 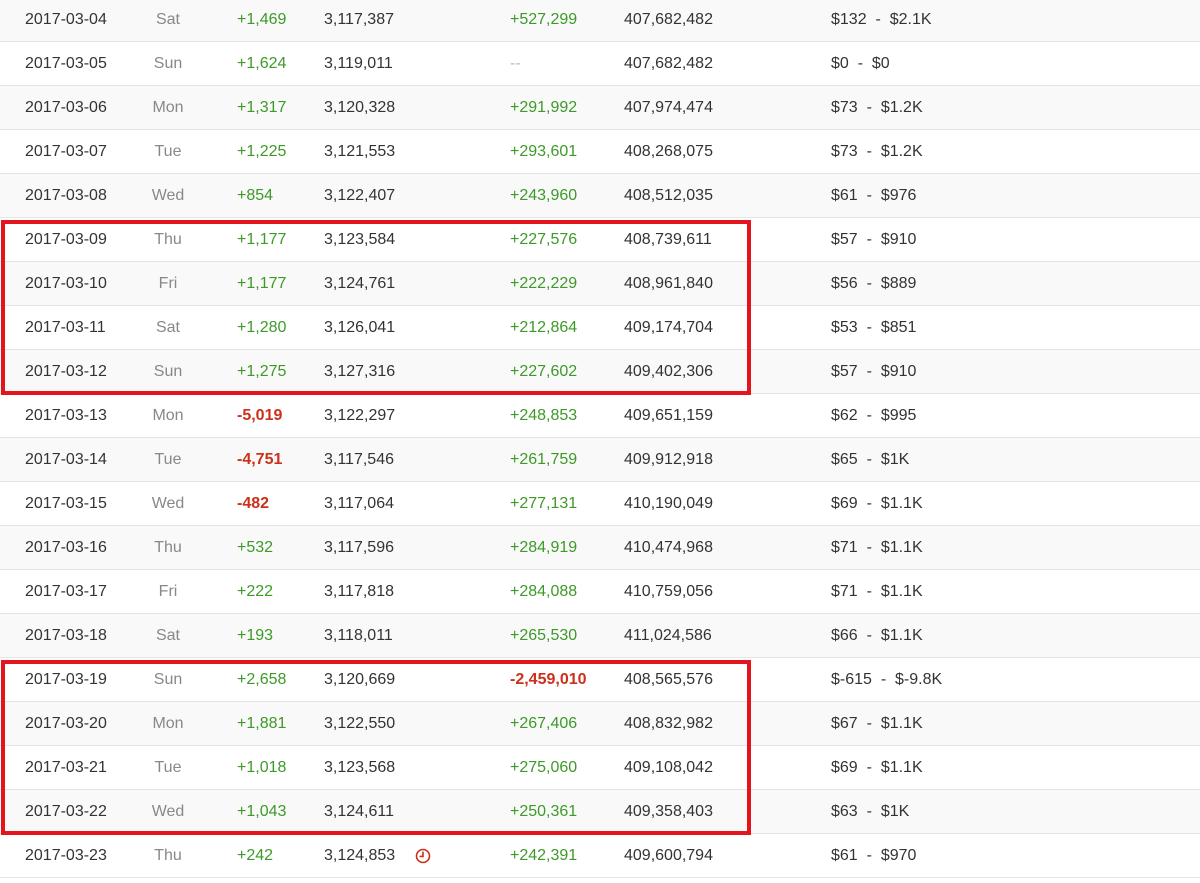 What do you see at coordinates (668, 283) in the screenshot?
I see `view-total-cell: 408,961,840` at bounding box center [668, 283].